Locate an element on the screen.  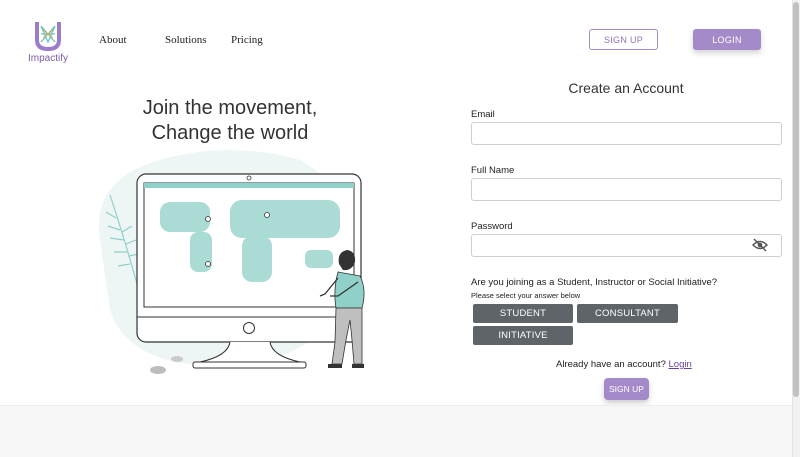
header-signup-button: SIGN UP is located at coordinates (623, 39).